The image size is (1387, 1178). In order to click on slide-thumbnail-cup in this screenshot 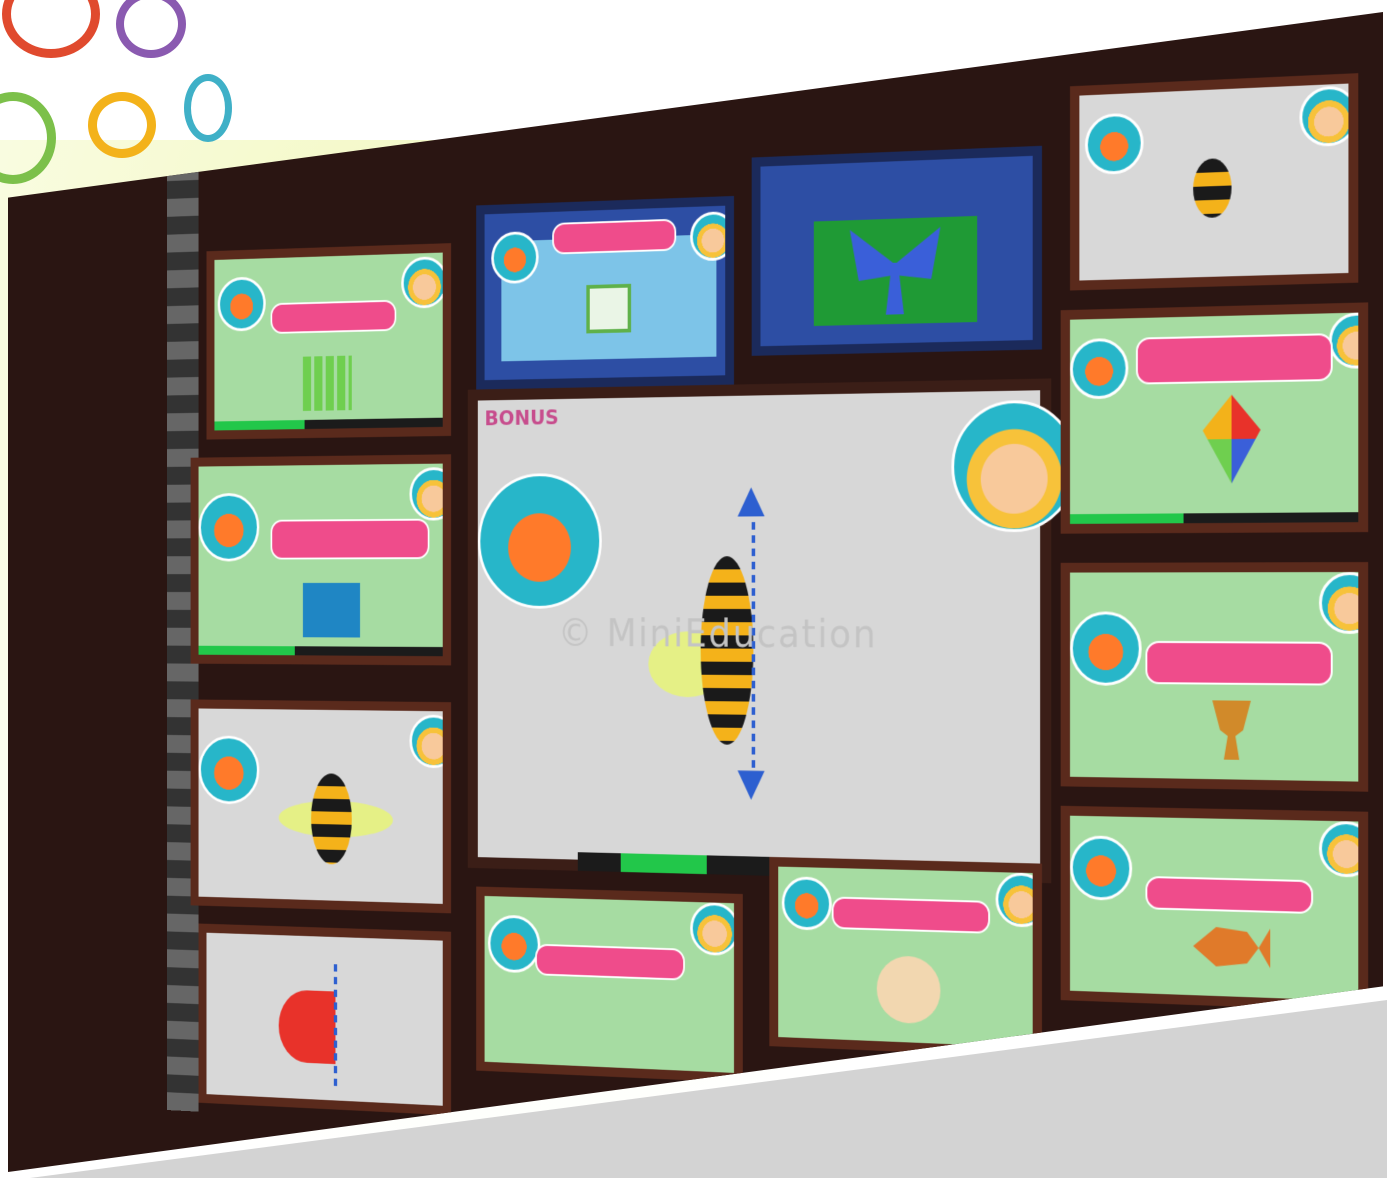, I will do `click(609, 985)`.